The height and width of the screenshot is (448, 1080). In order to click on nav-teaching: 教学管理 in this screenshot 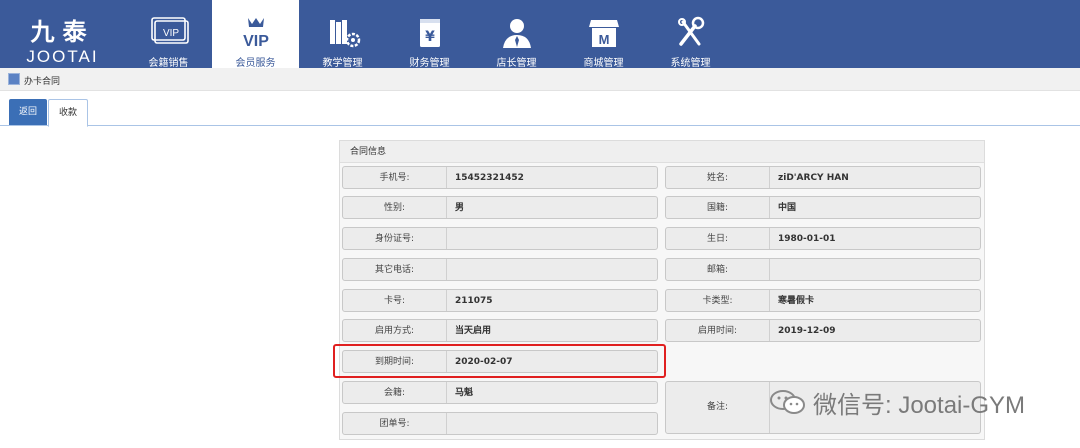, I will do `click(342, 34)`.